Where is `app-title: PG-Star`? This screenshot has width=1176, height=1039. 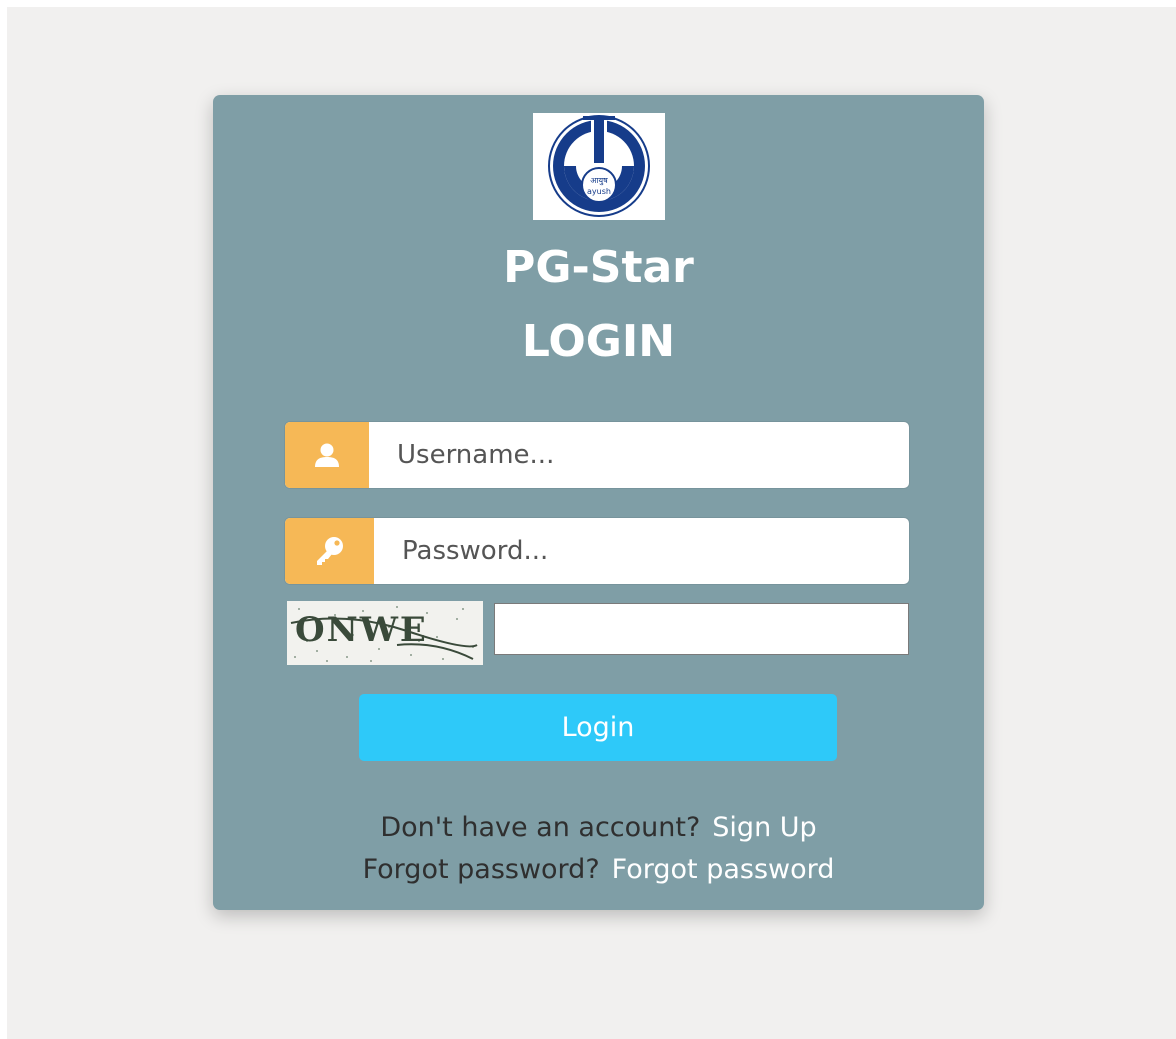
app-title: PG-Star is located at coordinates (598, 267).